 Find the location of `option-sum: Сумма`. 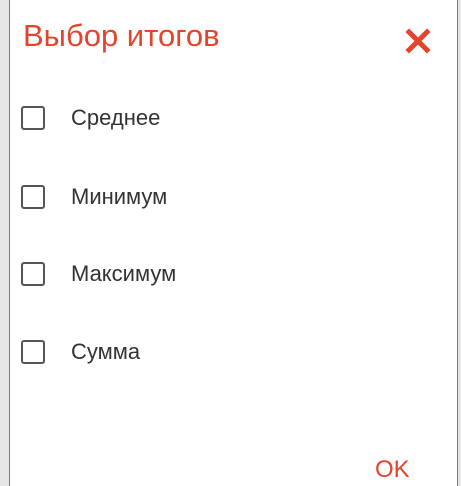

option-sum: Сумма is located at coordinates (151, 352).